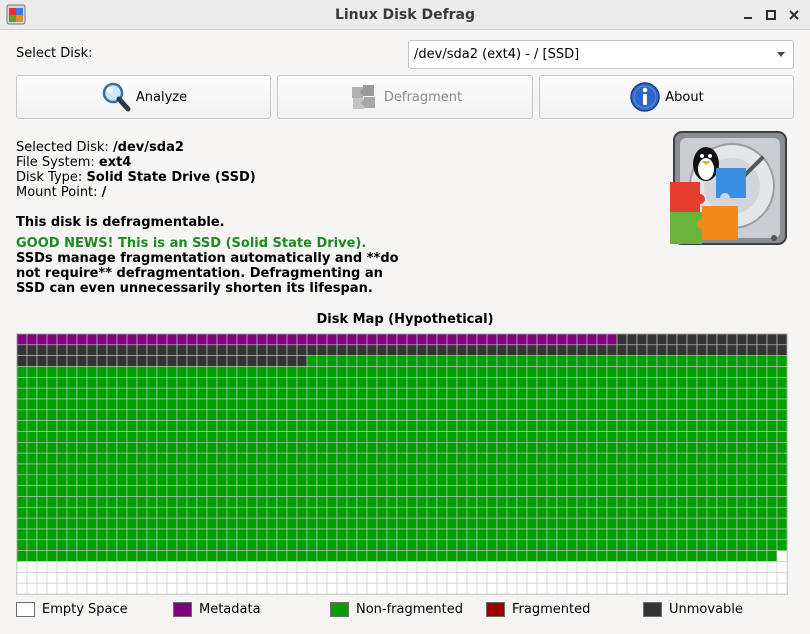 This screenshot has width=810, height=634. Describe the element at coordinates (405, 97) in the screenshot. I see `defragment-button: Defragment` at that location.